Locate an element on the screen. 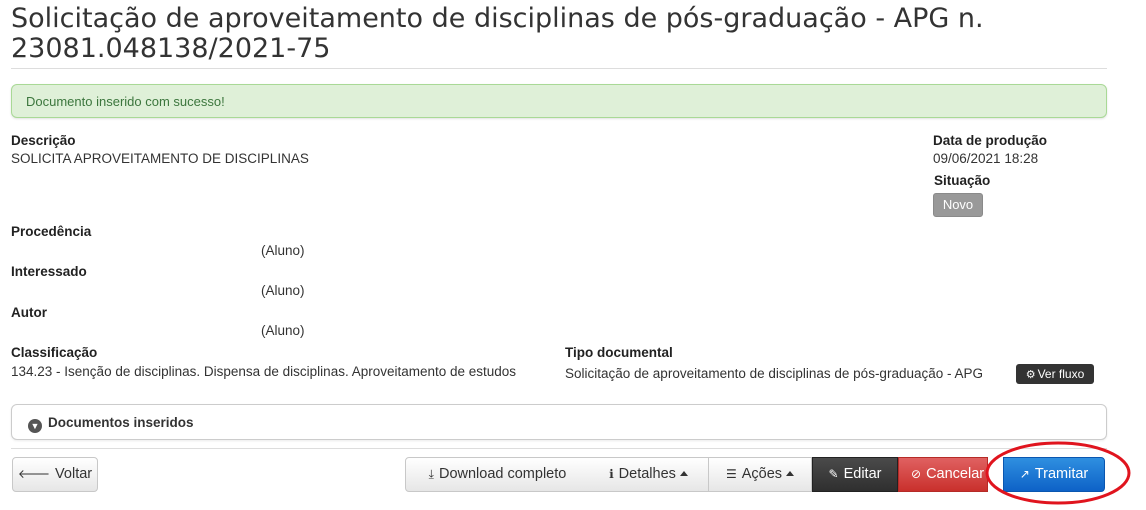 The image size is (1146, 510). detalhes-dropdown-button: ℹ Detalhes is located at coordinates (649, 474).